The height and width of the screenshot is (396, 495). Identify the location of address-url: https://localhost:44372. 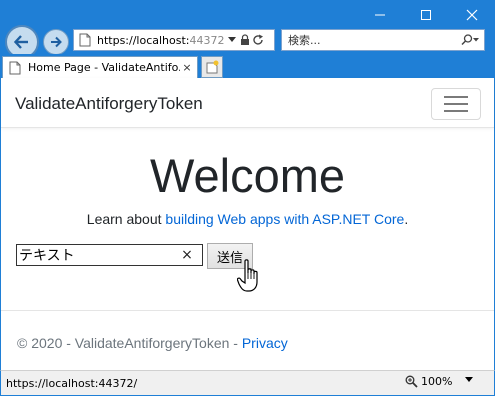
(161, 40).